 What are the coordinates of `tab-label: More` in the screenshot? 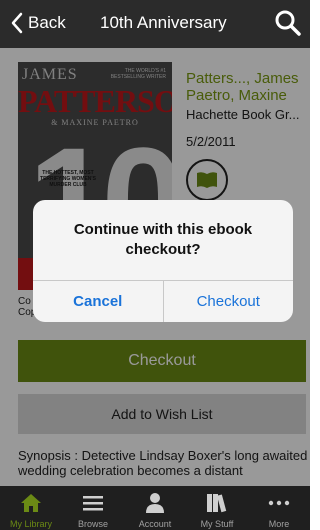 It's located at (279, 524).